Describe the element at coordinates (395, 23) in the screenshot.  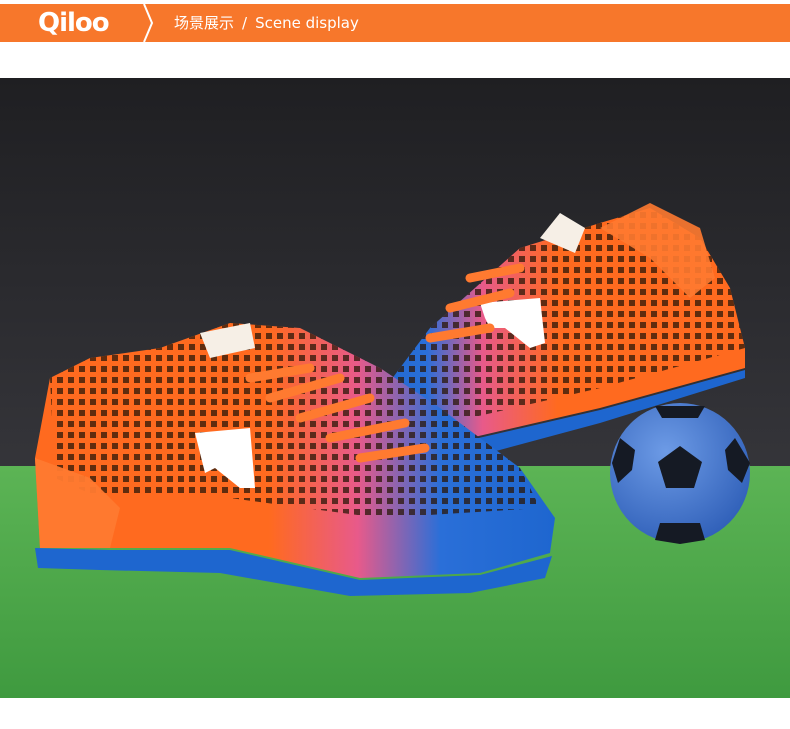
I see `header-bar: Qiloo 场景展示 / Scene display` at that location.